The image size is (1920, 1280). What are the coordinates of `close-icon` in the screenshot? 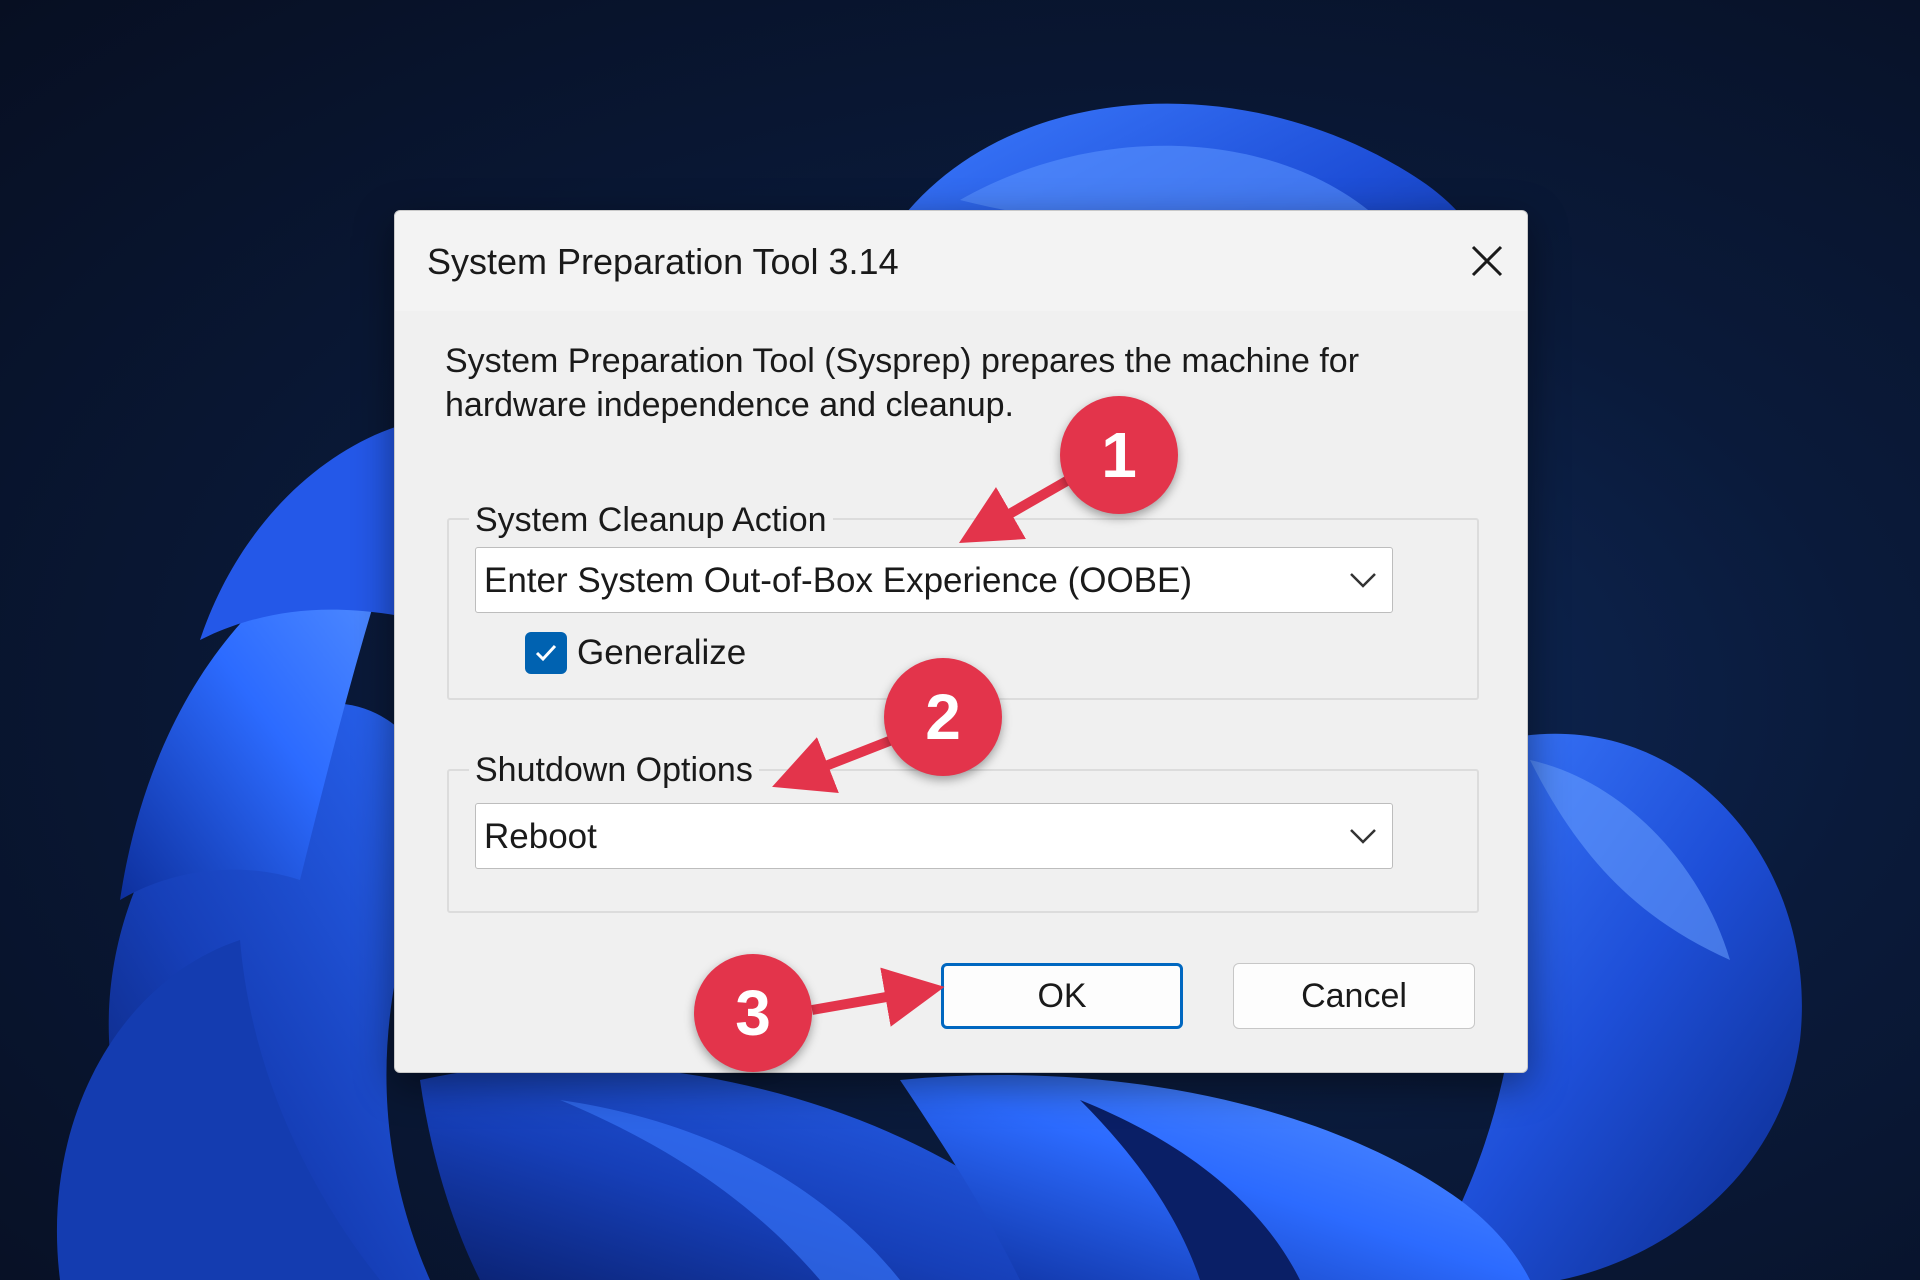 It's located at (1487, 261).